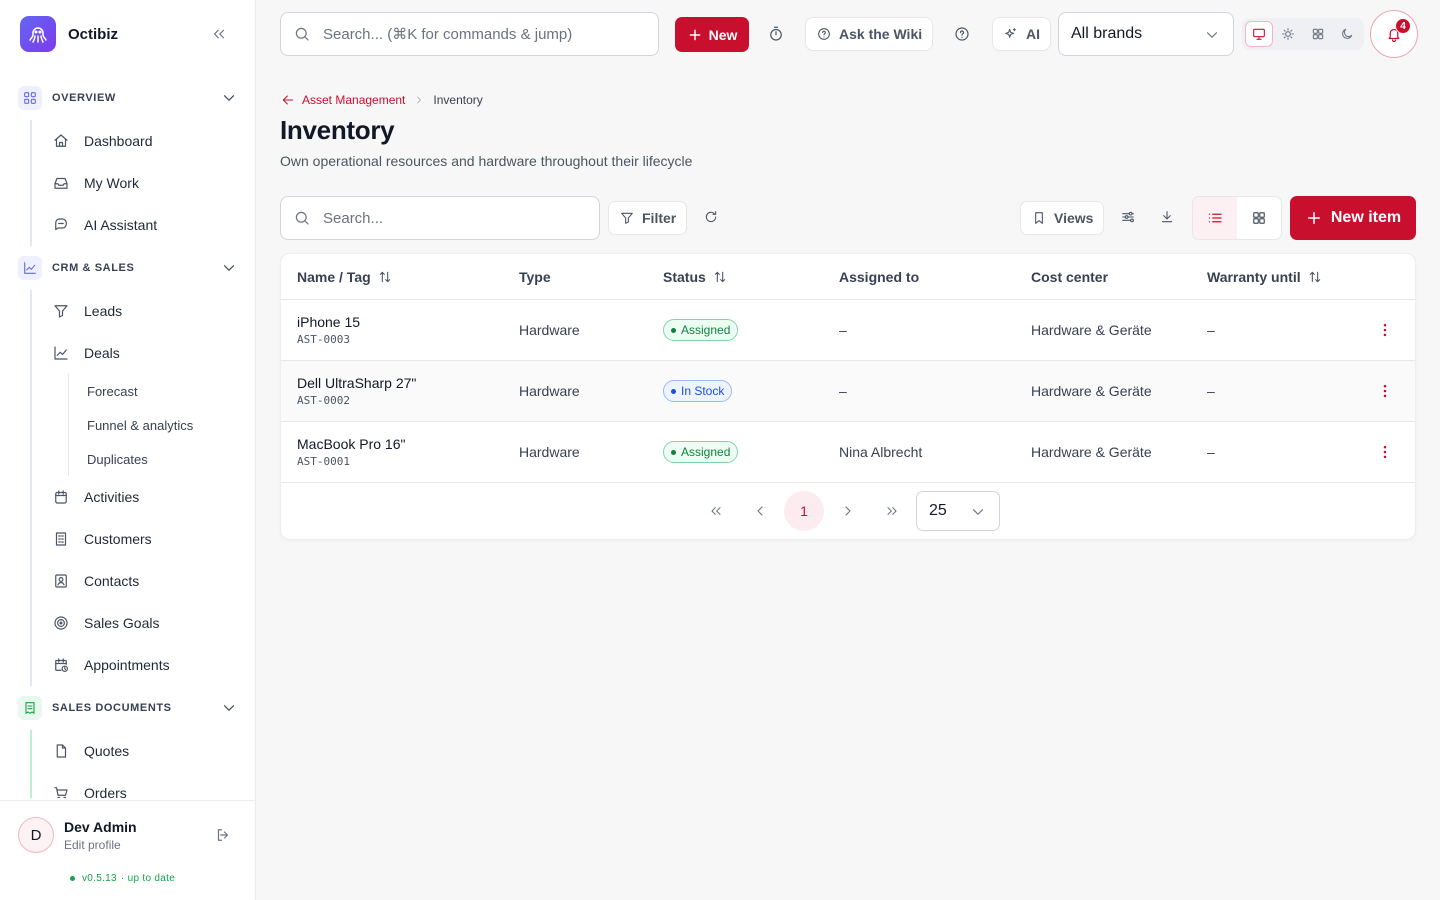 This screenshot has height=900, width=1440. Describe the element at coordinates (342, 100) in the screenshot. I see `breadcrumb-back-link: Asset Management` at that location.